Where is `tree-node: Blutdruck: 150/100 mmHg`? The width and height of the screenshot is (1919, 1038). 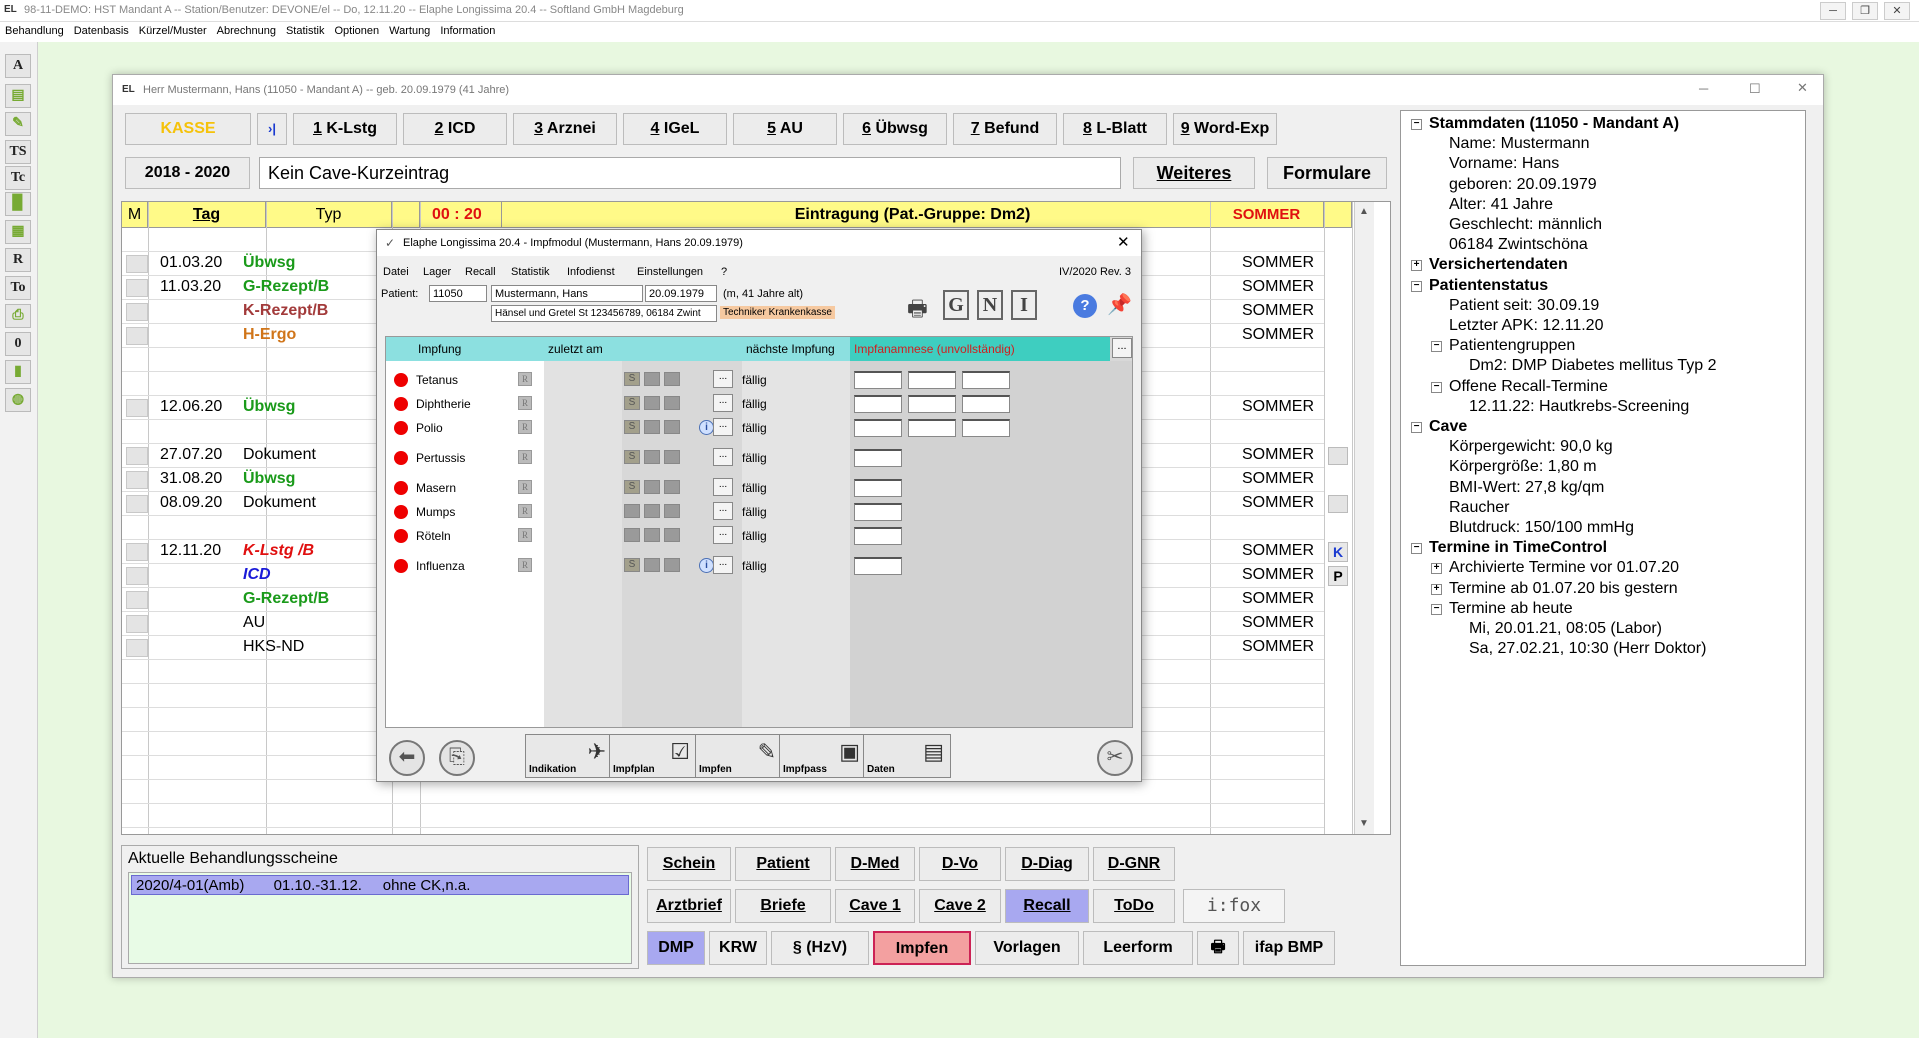 tree-node: Blutdruck: 150/100 mmHg is located at coordinates (1541, 528).